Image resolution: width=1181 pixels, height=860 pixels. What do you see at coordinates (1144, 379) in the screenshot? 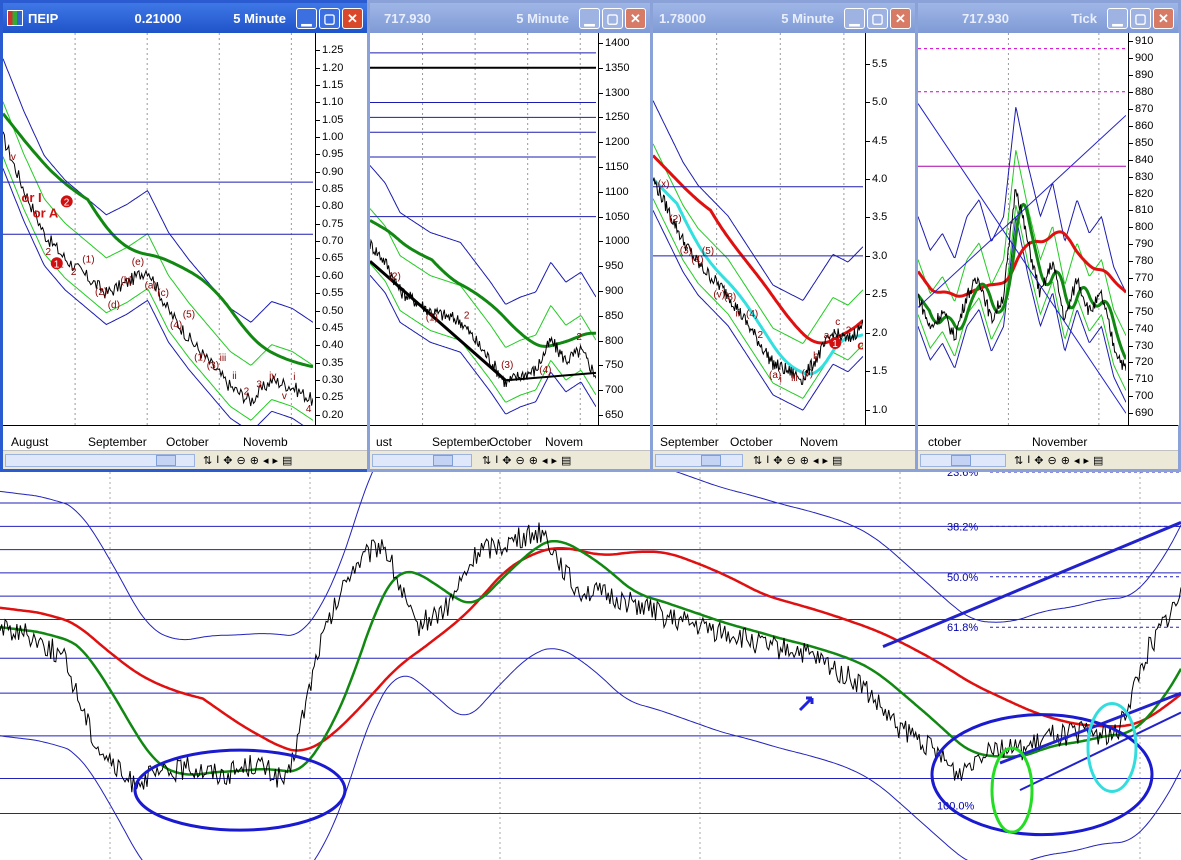
I see `y-tick-label: 710` at bounding box center [1144, 379].